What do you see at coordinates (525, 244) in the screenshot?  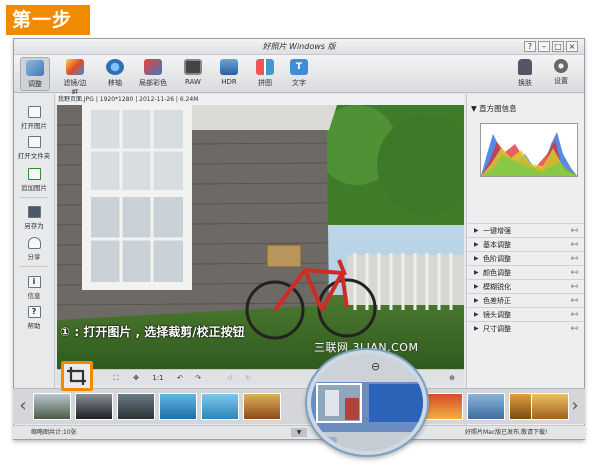 I see `section-basic-adjust: ▶ 基本调整 ↤` at bounding box center [525, 244].